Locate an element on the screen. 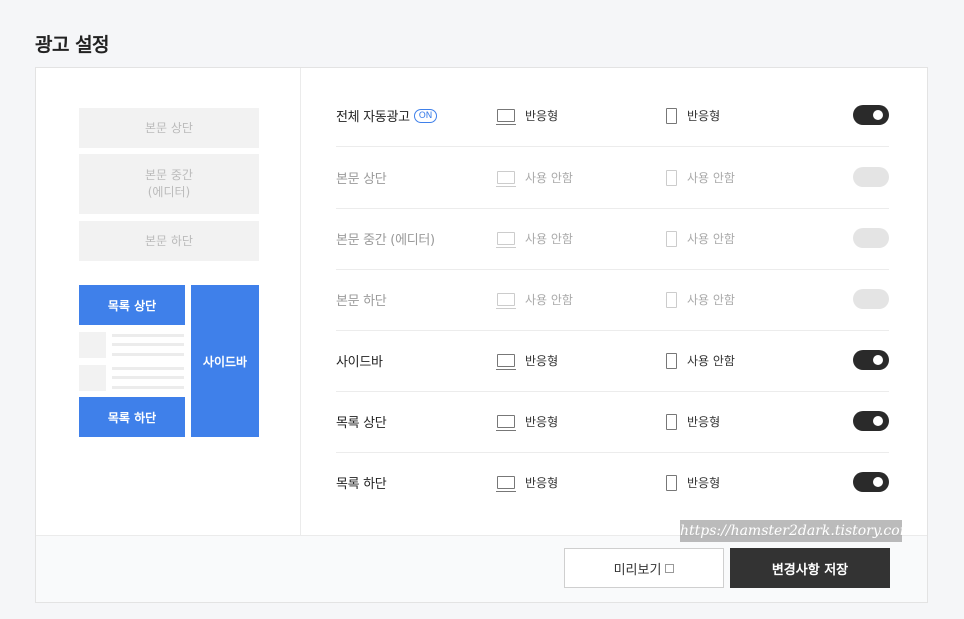 This screenshot has width=964, height=619. row-label-text: 전체 자동광고 is located at coordinates (373, 117).